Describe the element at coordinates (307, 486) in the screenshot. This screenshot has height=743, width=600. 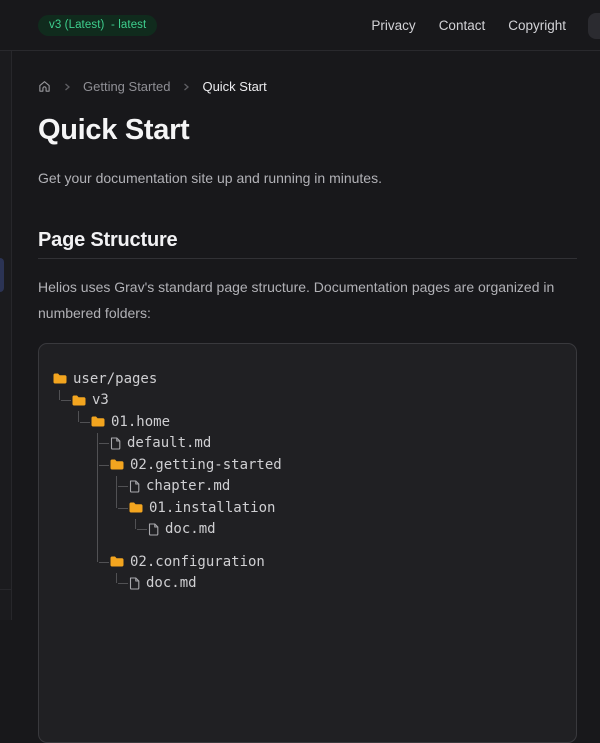
I see `tree-row: chapter.md` at that location.